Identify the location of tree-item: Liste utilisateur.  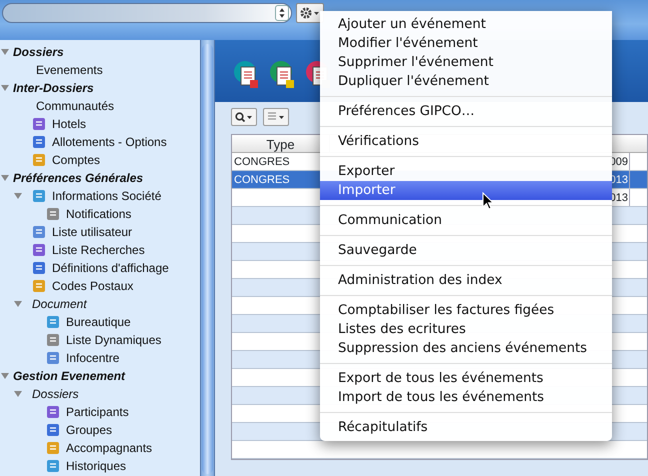
(92, 232).